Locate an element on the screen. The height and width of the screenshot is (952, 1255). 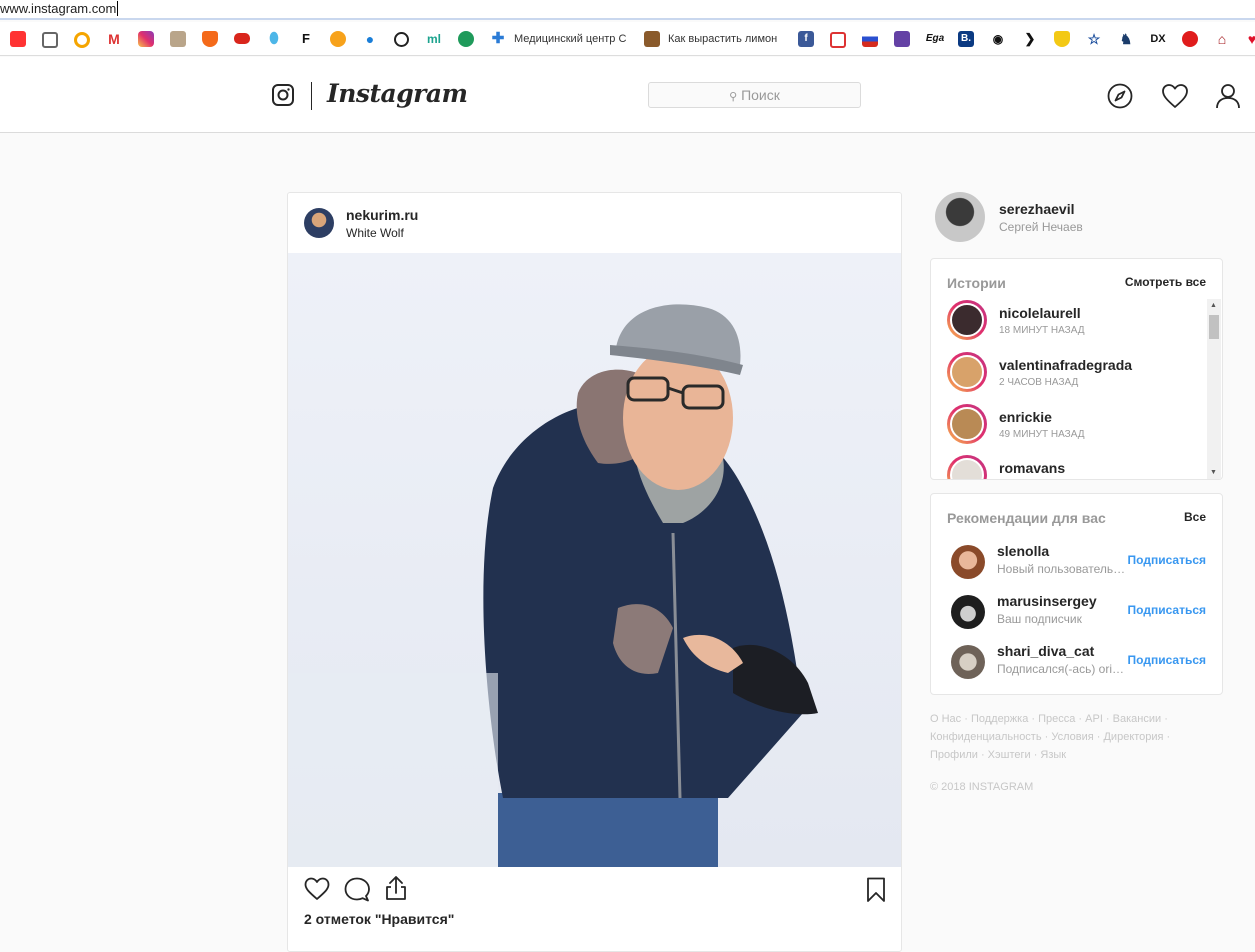
twitch-icon is located at coordinates (902, 39).